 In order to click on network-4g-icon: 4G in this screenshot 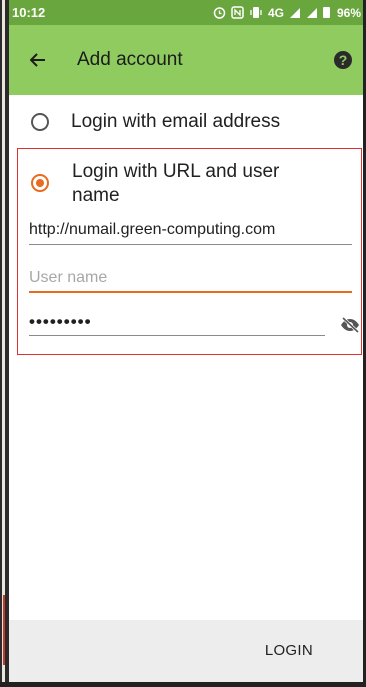, I will do `click(275, 12)`.